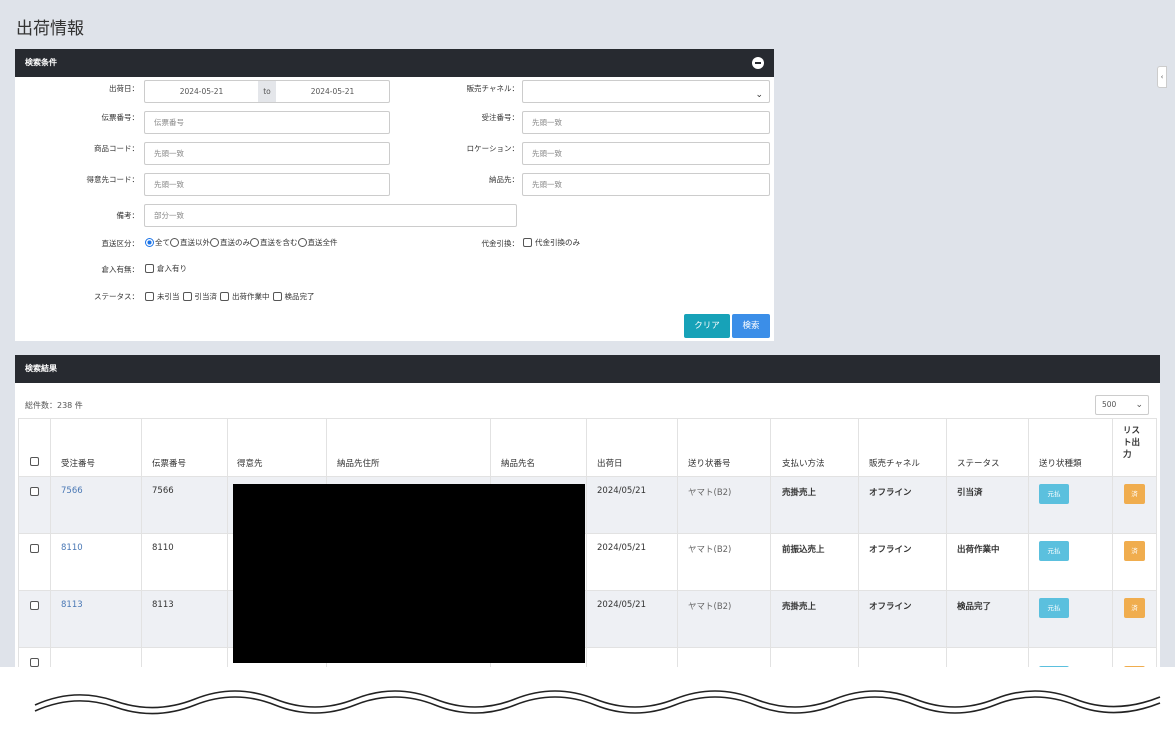  I want to click on direct-radio-direct-only, so click(214, 242).